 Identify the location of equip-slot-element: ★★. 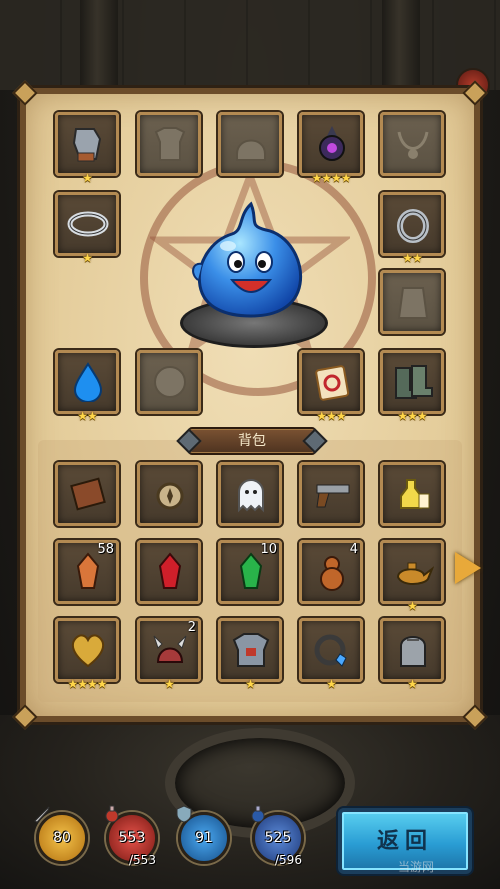
(87, 386).